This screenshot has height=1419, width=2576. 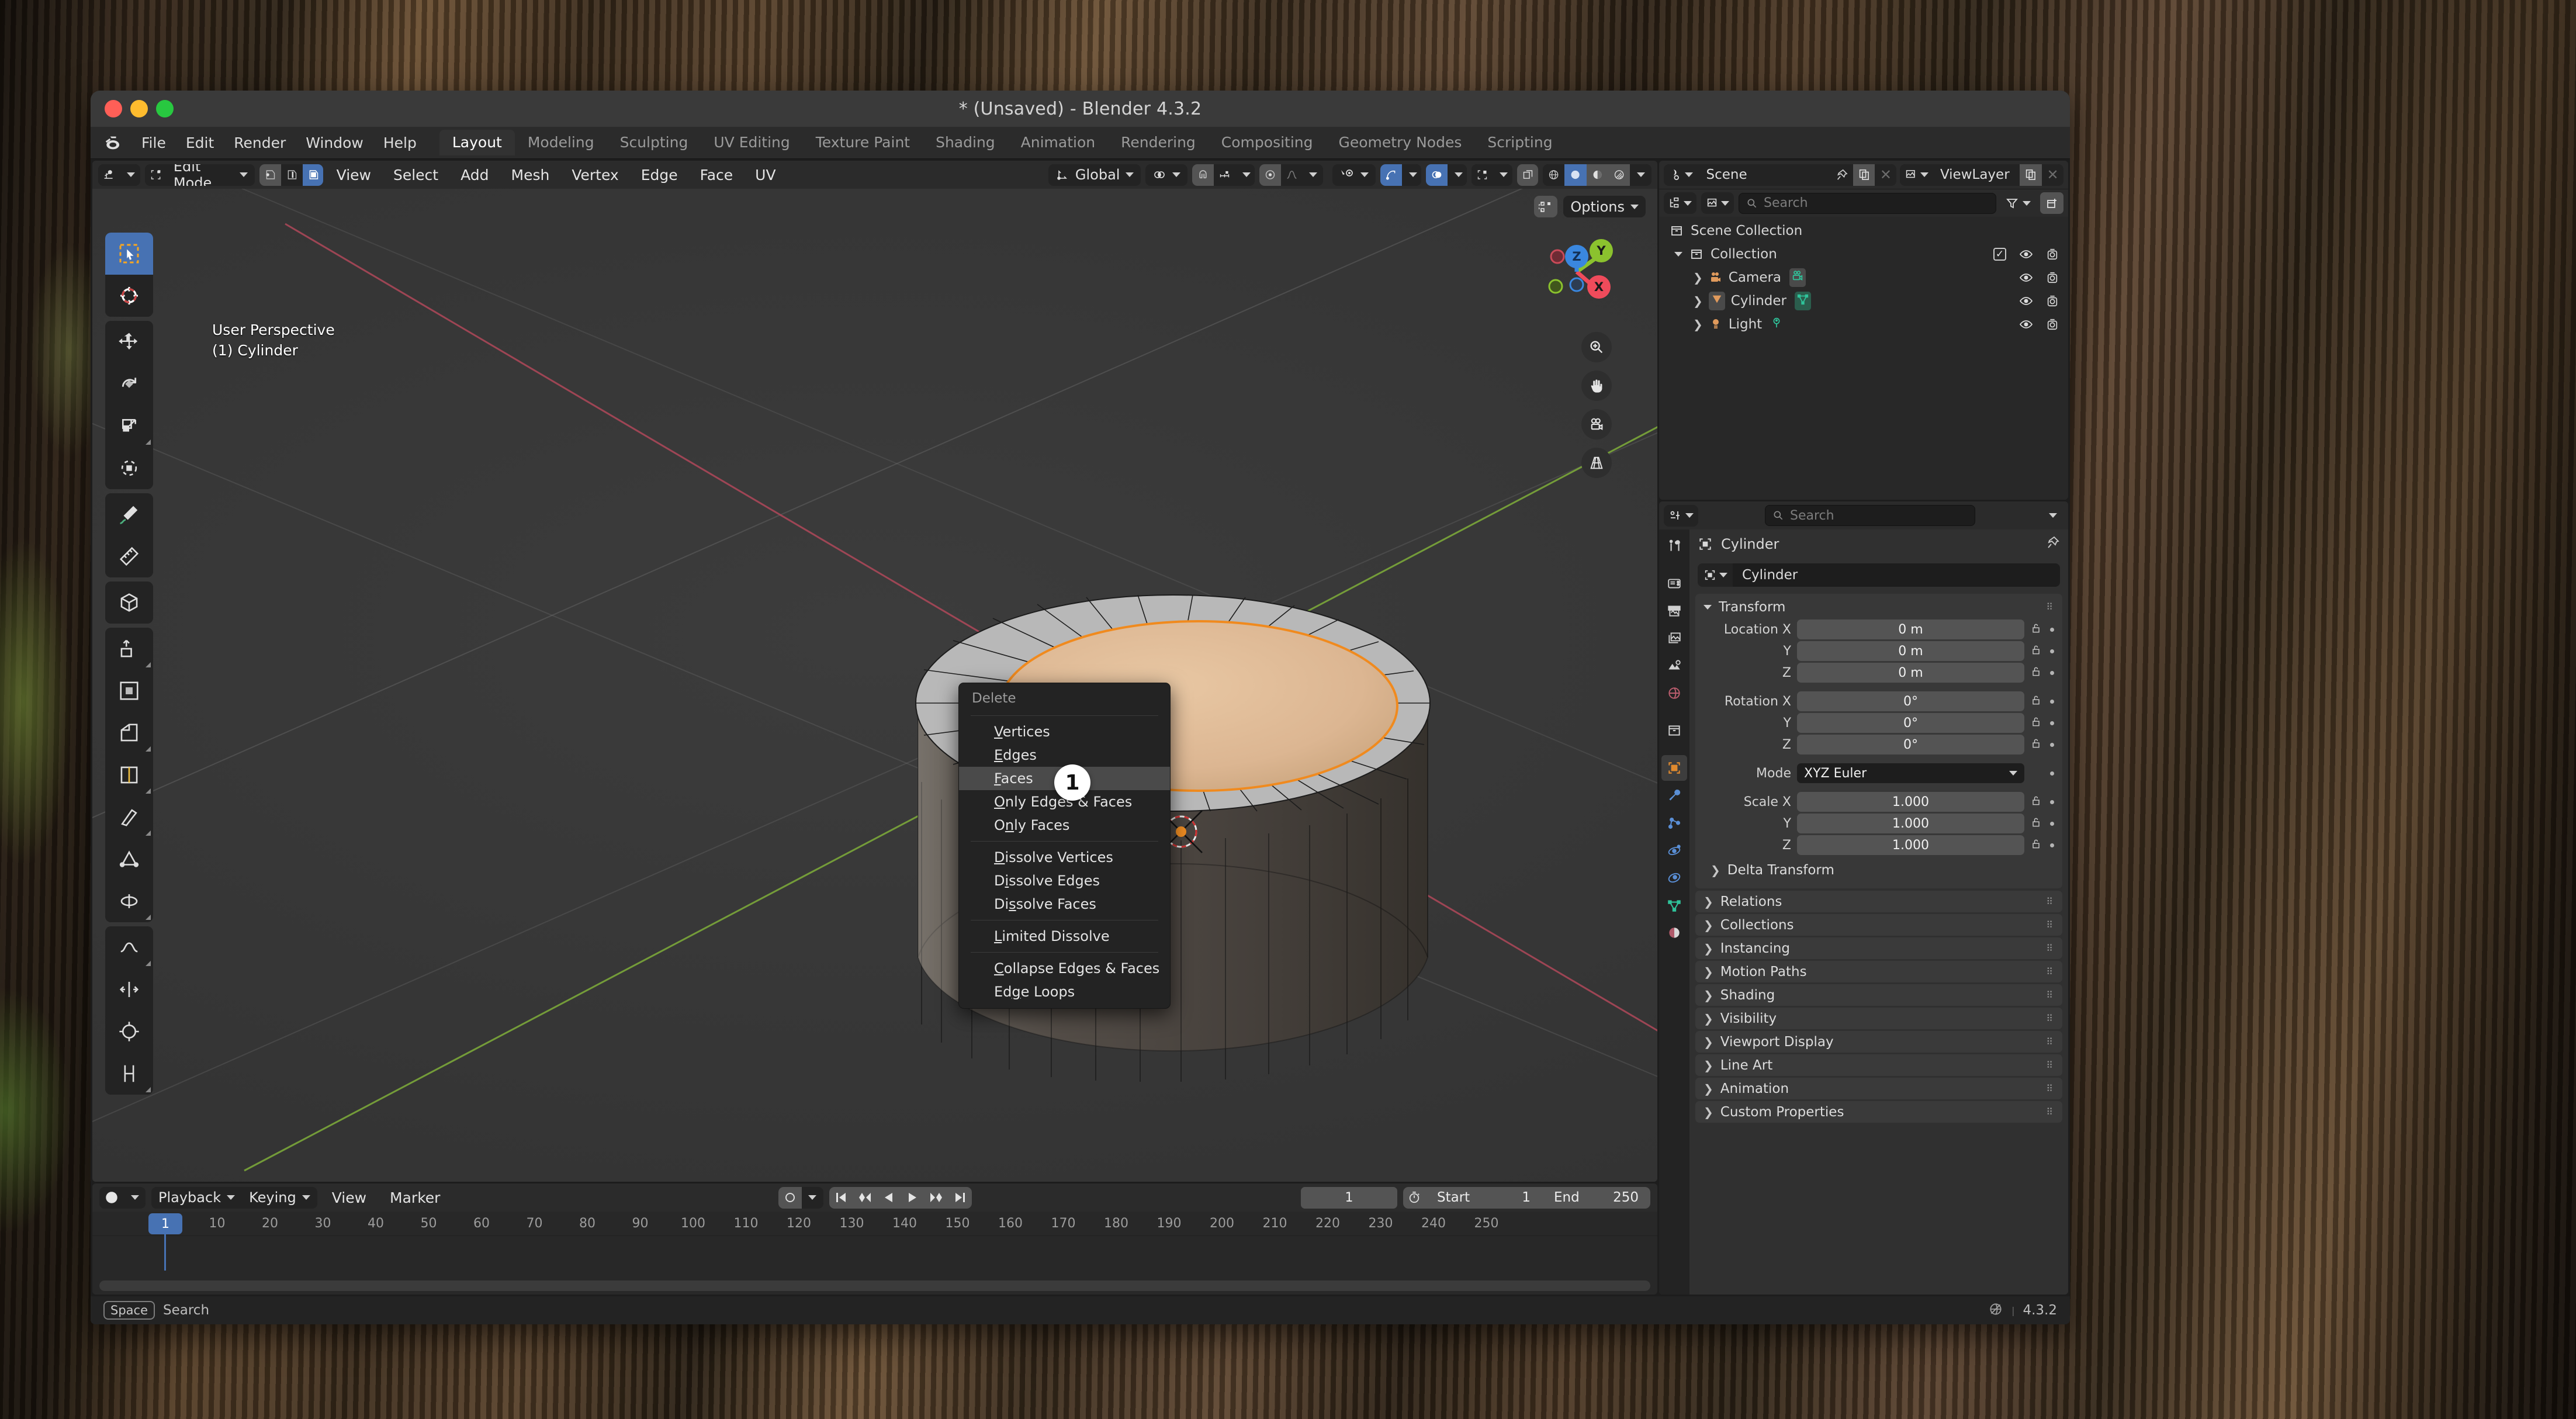 I want to click on falloff-chevron-icon, so click(x=1313, y=175).